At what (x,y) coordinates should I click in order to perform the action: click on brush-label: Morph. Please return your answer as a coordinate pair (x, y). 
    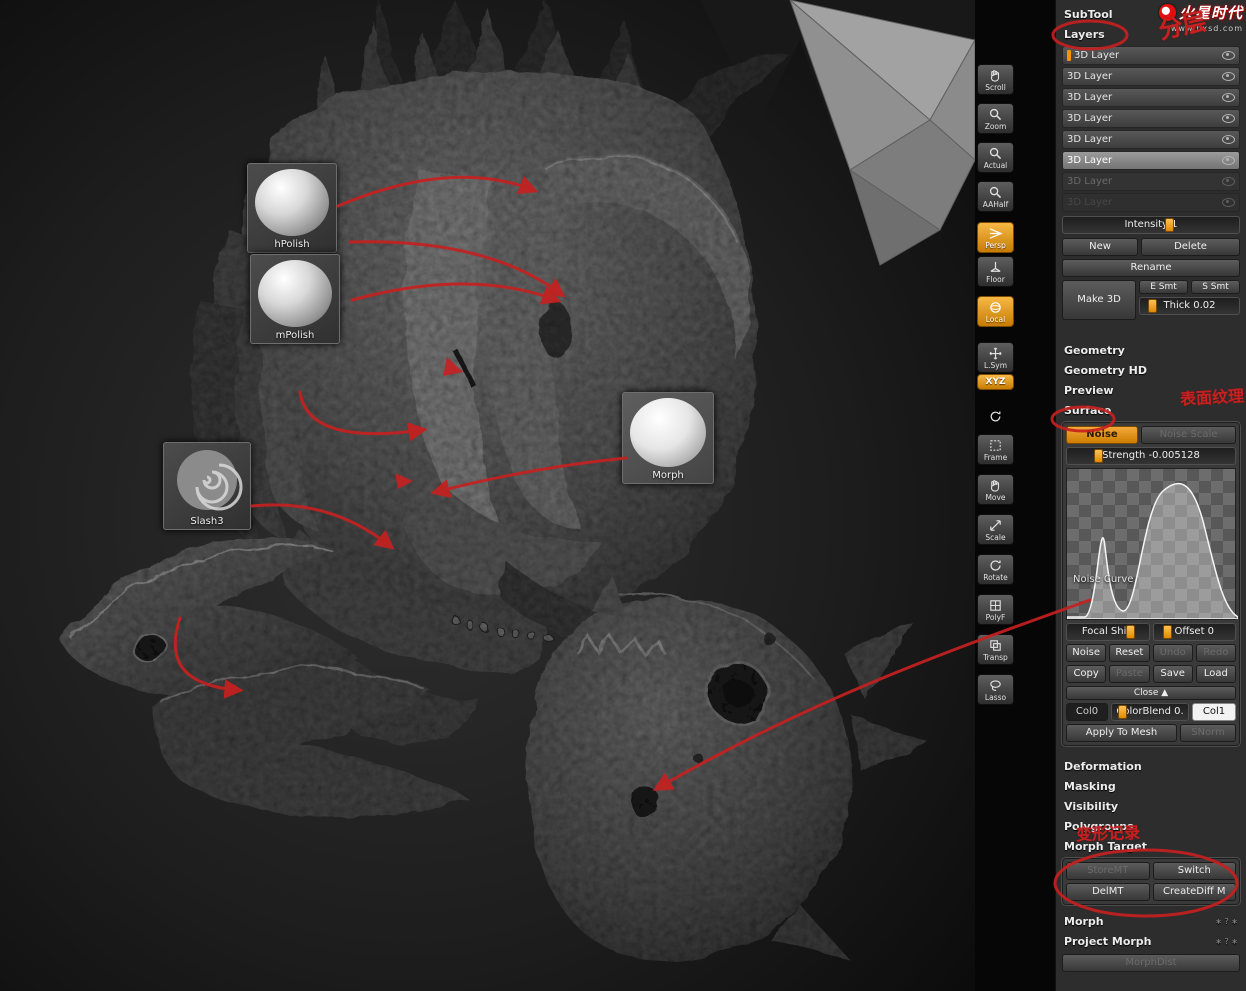
    Looking at the image, I should click on (668, 475).